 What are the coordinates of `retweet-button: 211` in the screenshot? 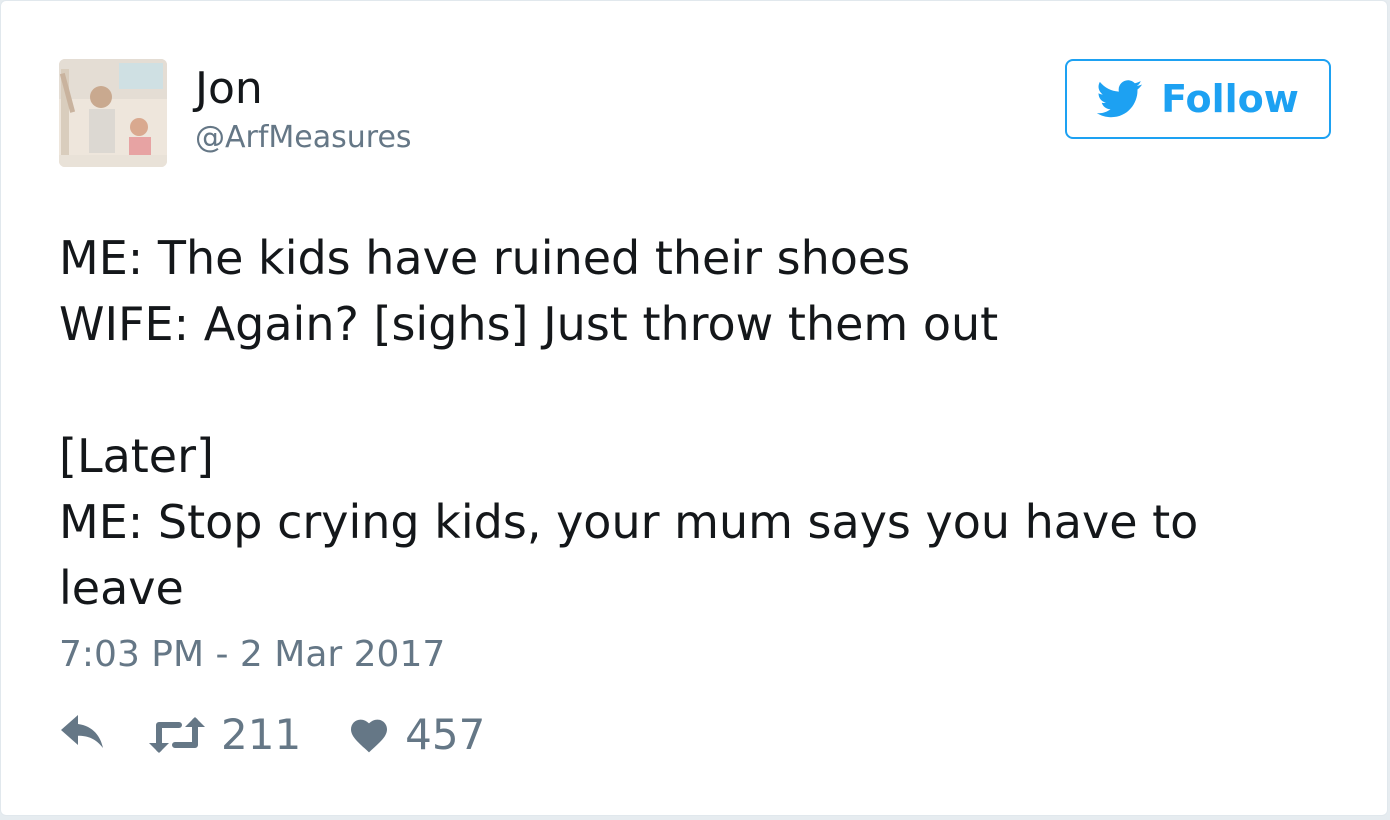 It's located at (225, 735).